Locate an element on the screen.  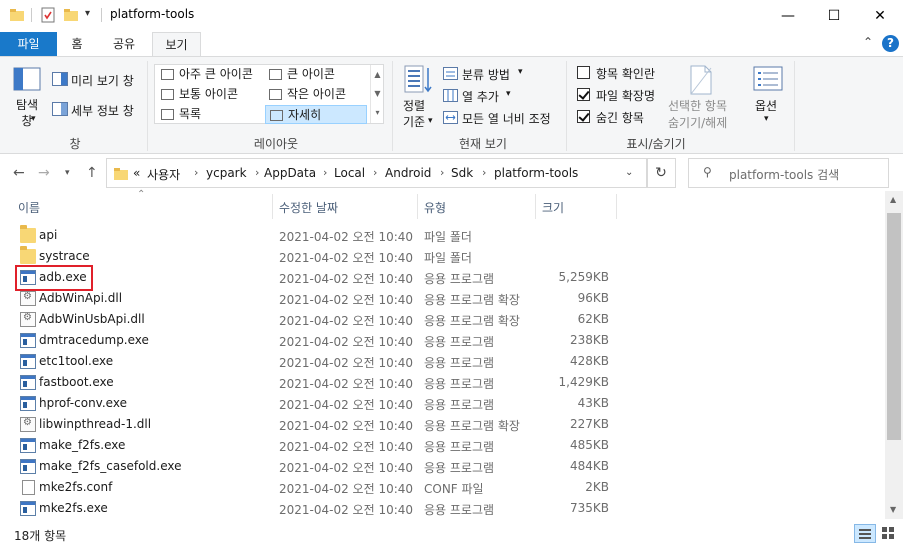
search-input: platform-tools 검색 is located at coordinates (784, 174).